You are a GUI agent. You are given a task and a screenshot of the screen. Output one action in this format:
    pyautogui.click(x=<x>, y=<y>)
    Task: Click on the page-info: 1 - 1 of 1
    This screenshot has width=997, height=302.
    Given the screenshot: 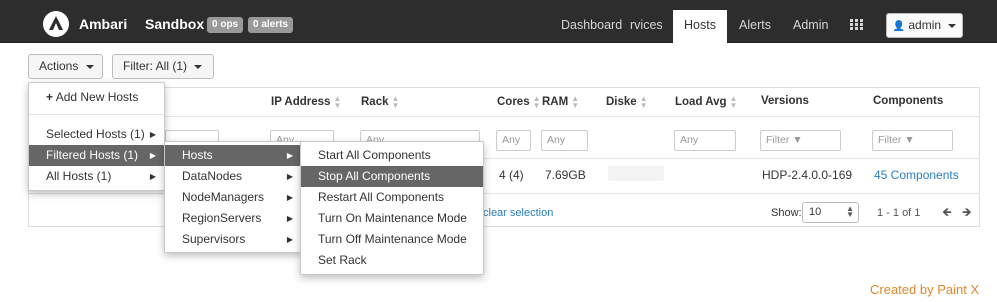 What is the action you would take?
    pyautogui.click(x=899, y=213)
    